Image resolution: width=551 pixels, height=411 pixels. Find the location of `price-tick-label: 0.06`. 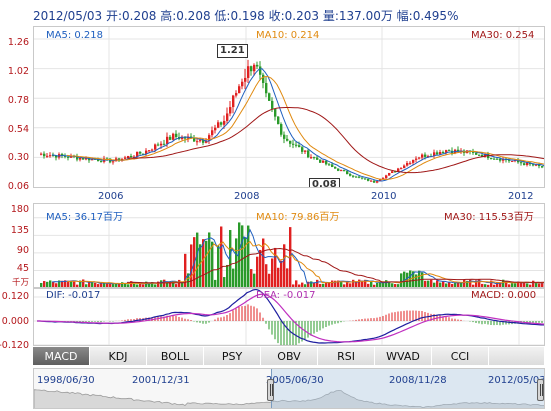

price-tick-label: 0.06 is located at coordinates (18, 186).